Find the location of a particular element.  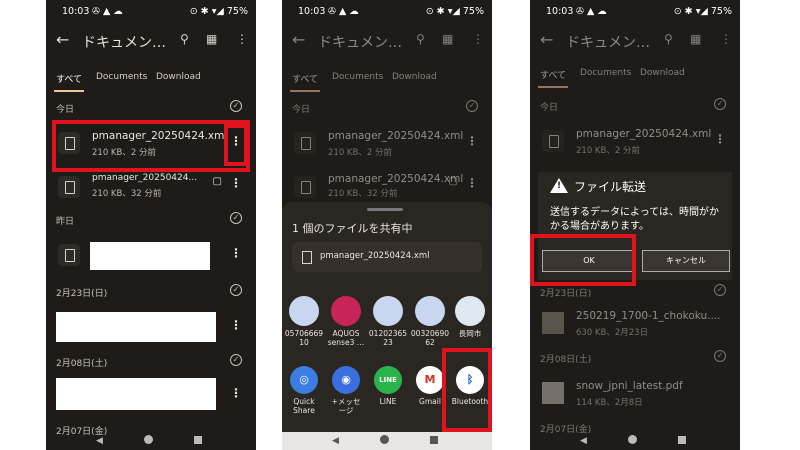

highlight-menu-box is located at coordinates (236, 145).